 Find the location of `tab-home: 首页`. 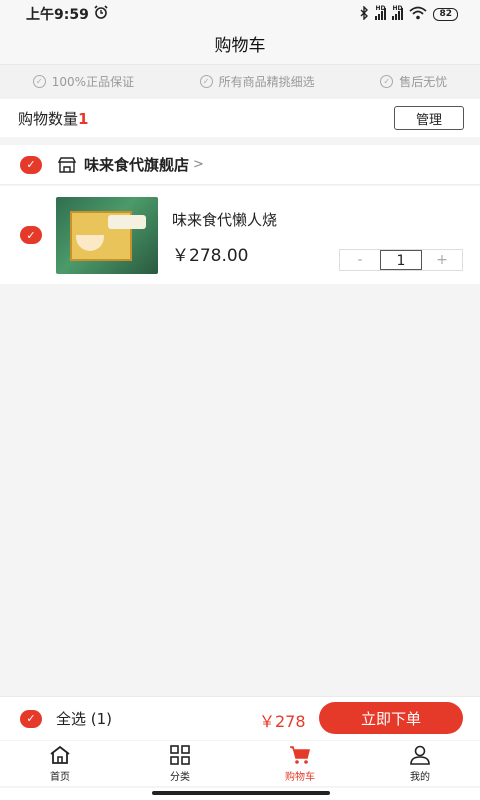

tab-home: 首页 is located at coordinates (60, 763).